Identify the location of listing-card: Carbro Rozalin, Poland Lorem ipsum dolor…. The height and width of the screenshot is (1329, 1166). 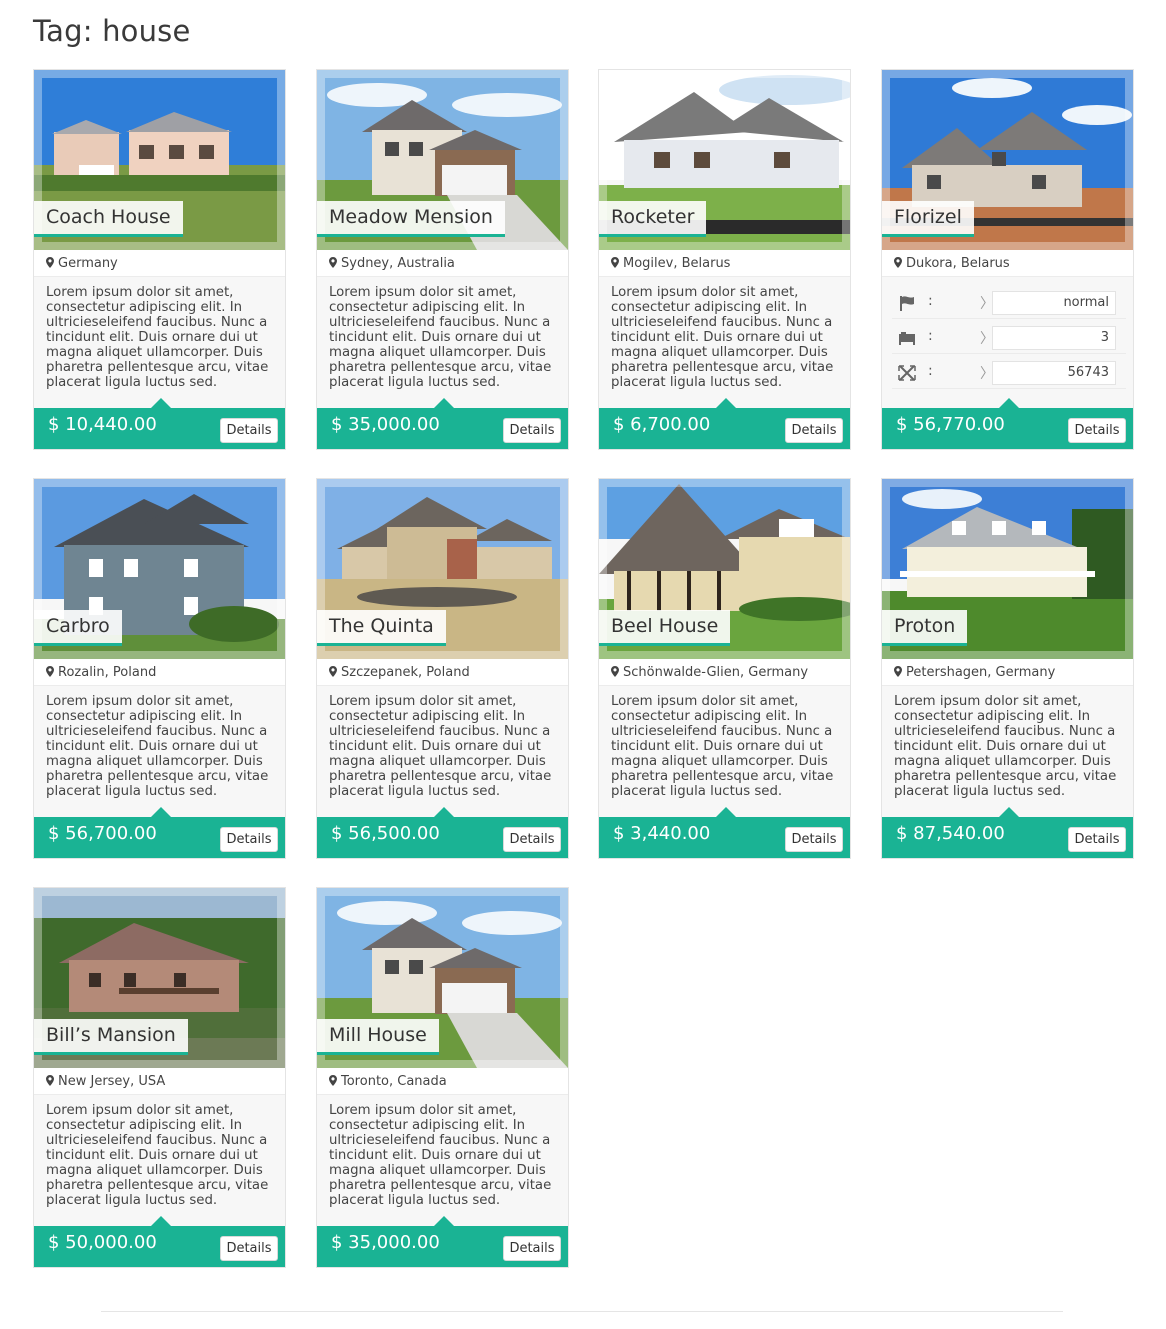
(159, 668).